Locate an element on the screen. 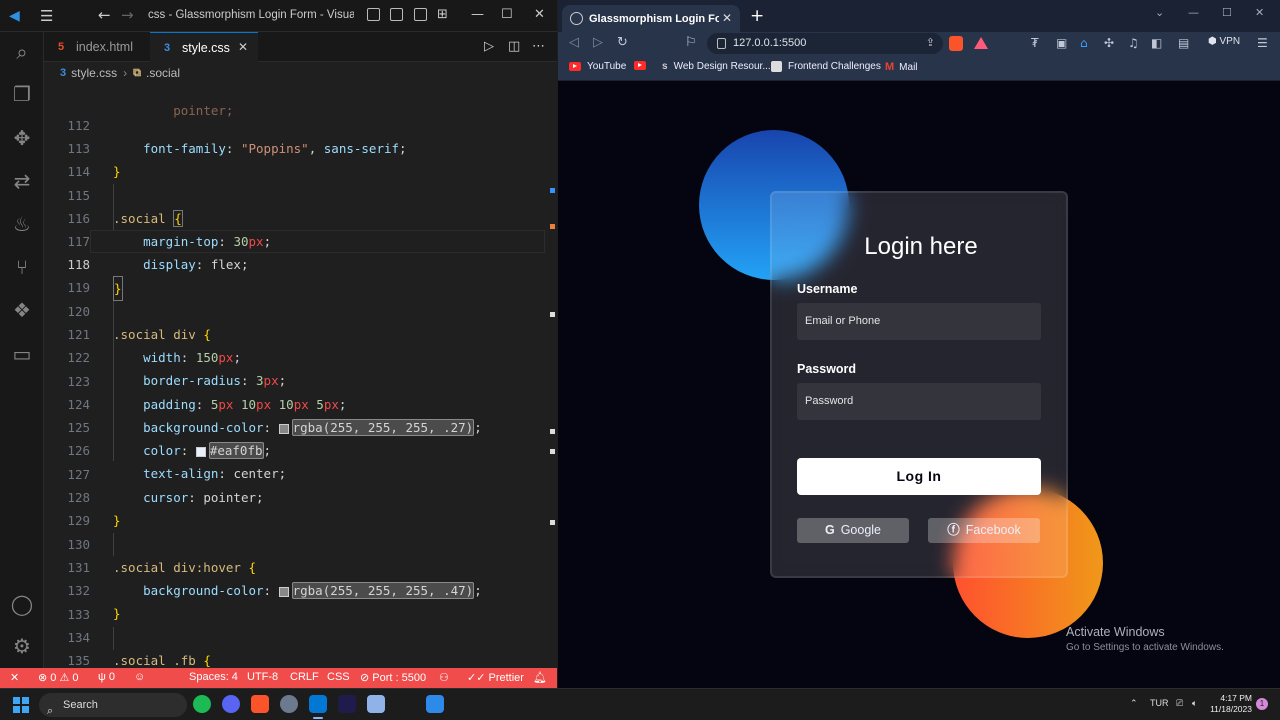  source-control-icon: ⑂ is located at coordinates (22, 267).